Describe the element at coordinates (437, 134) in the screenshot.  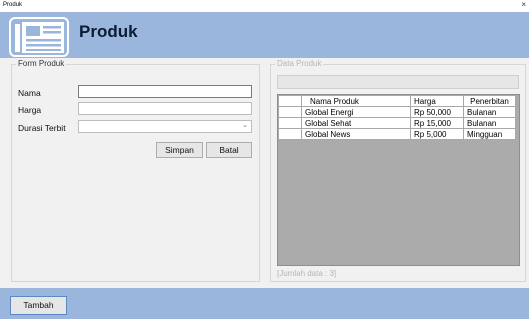
I see `cell-harga: Rp 5,000` at that location.